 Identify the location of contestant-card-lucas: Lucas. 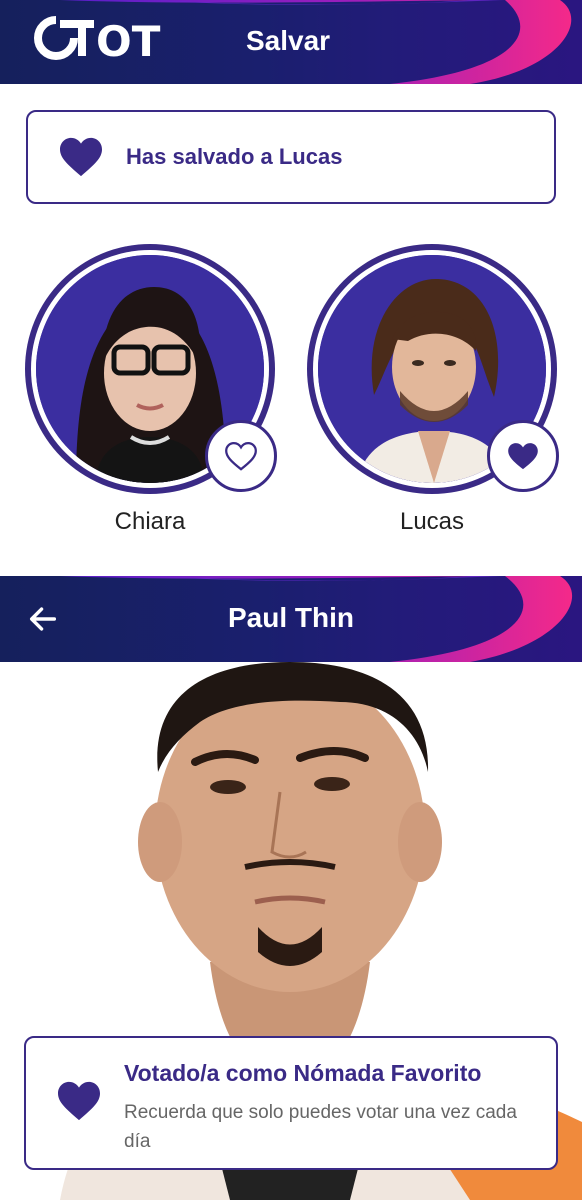
(433, 390).